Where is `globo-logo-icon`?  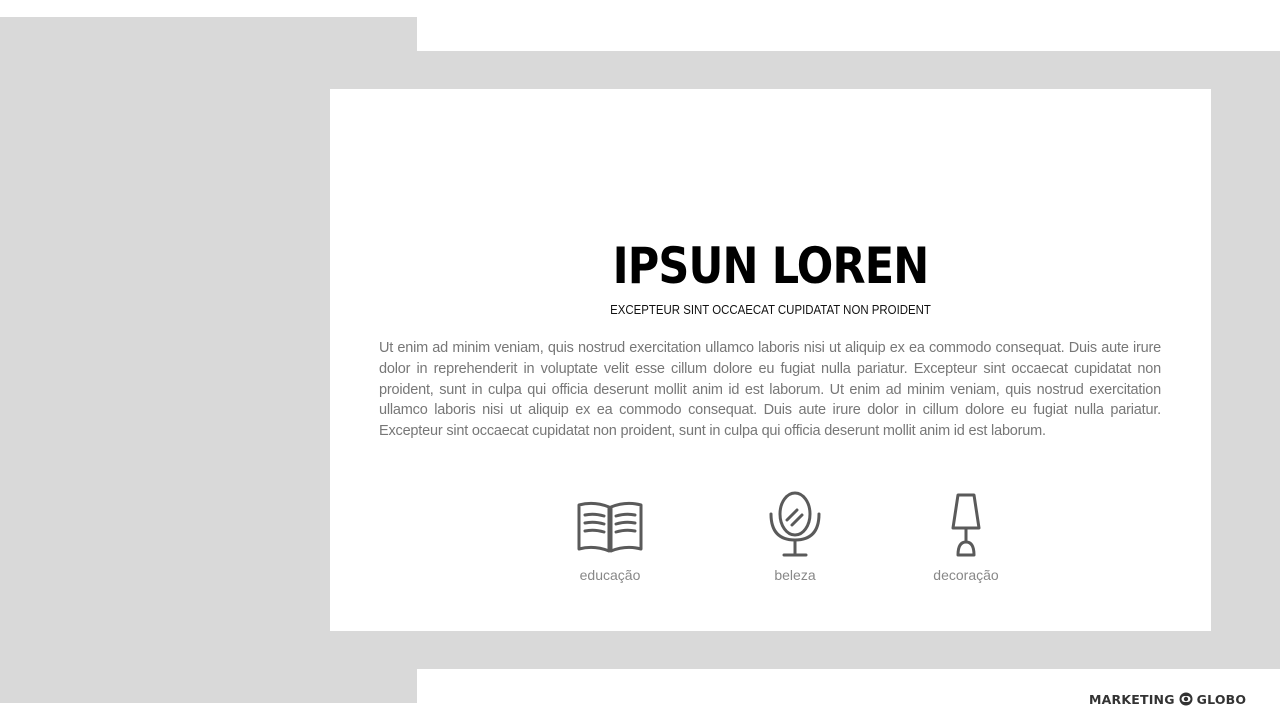 globo-logo-icon is located at coordinates (1186, 699).